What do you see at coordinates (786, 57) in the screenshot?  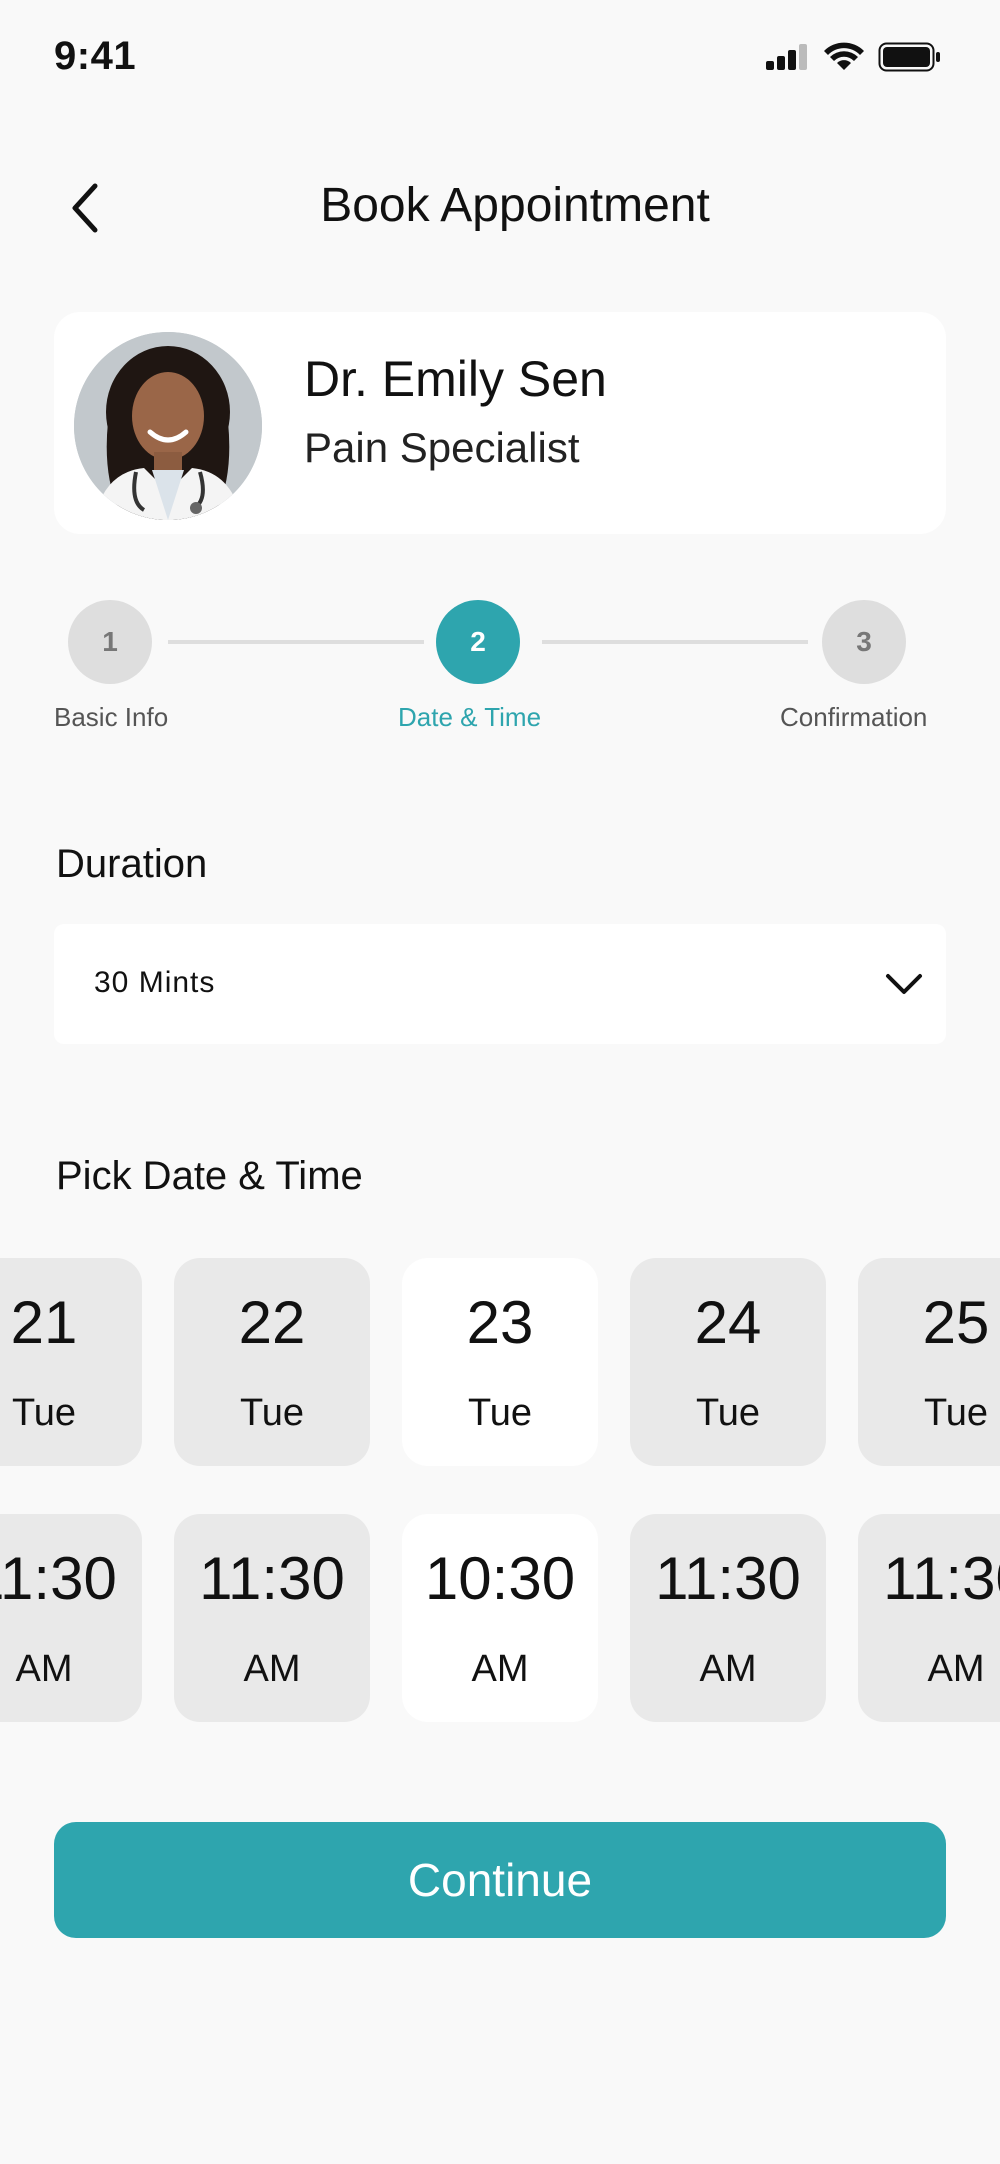 I see `signal-icon` at bounding box center [786, 57].